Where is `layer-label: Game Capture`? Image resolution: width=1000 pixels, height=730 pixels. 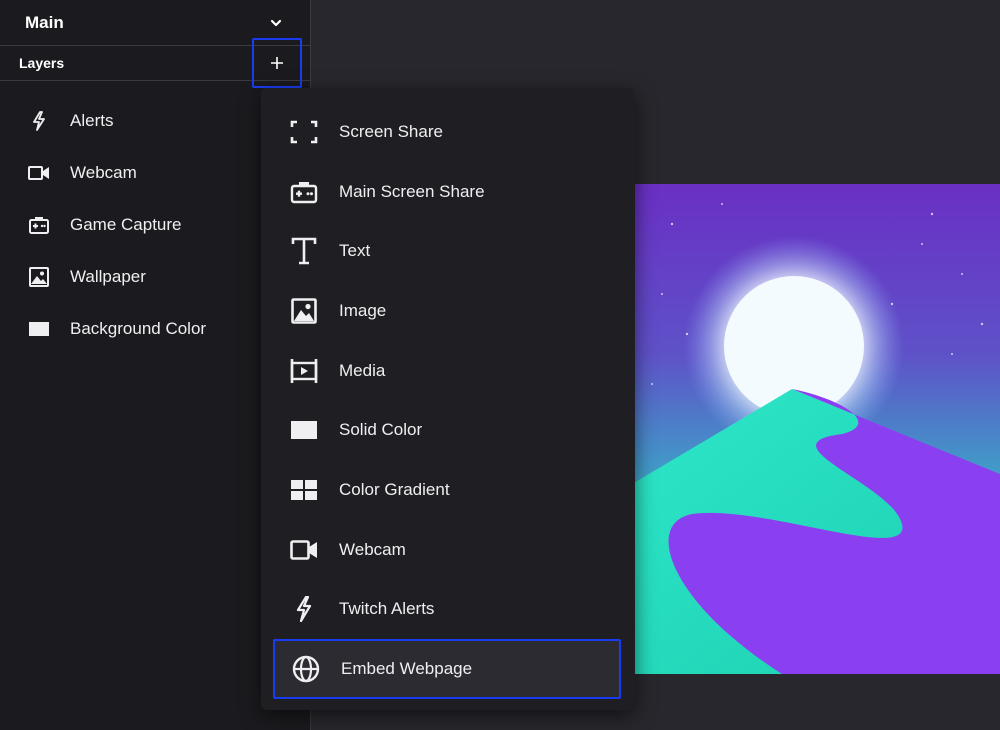 layer-label: Game Capture is located at coordinates (126, 224).